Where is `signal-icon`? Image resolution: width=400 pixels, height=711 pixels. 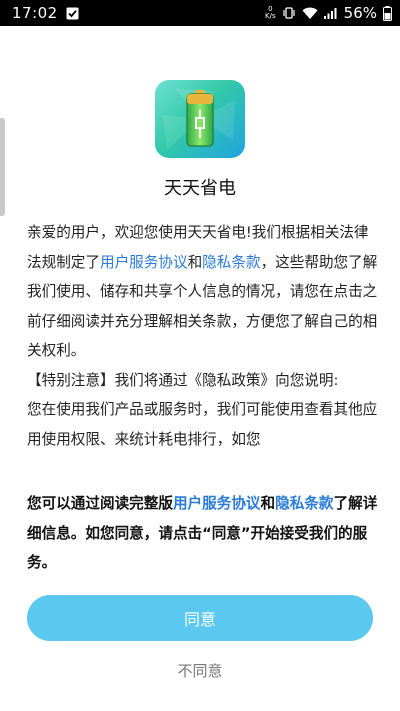 signal-icon is located at coordinates (330, 13).